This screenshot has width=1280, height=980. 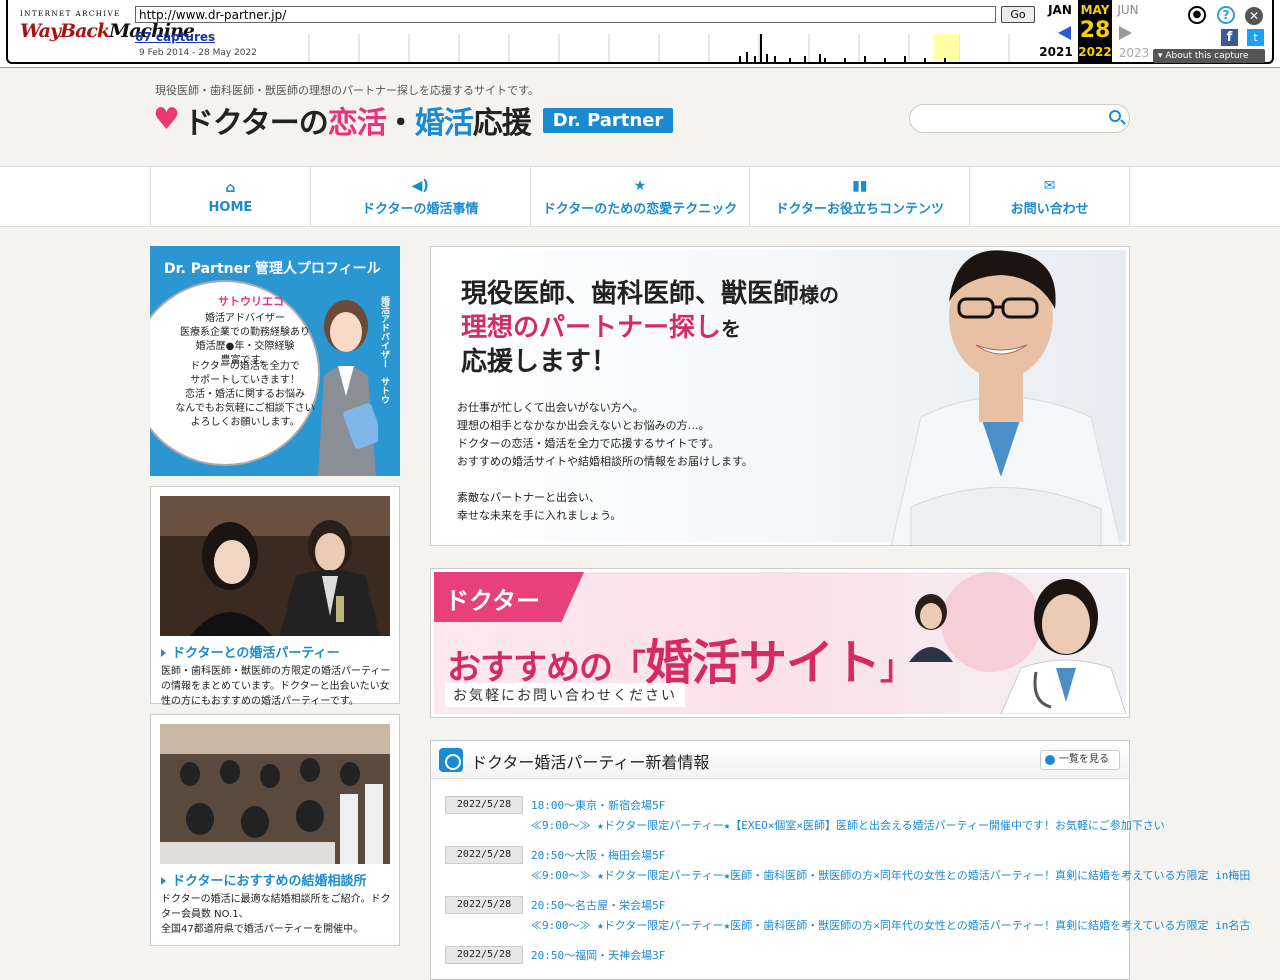 What do you see at coordinates (272, 269) in the screenshot?
I see `profile-title: Dr. Partner 管理人プロフィール` at bounding box center [272, 269].